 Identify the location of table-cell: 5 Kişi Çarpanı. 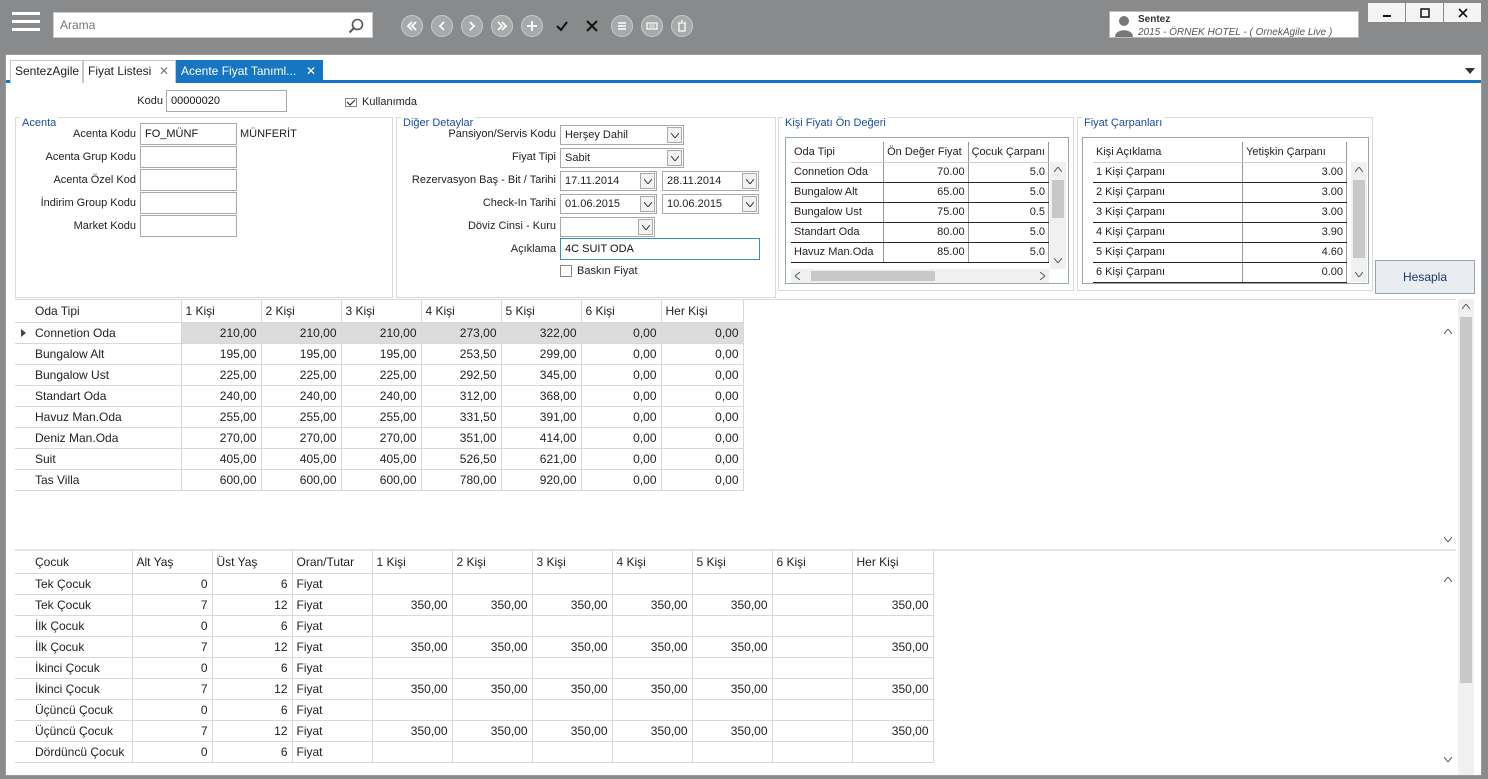
(1168, 252).